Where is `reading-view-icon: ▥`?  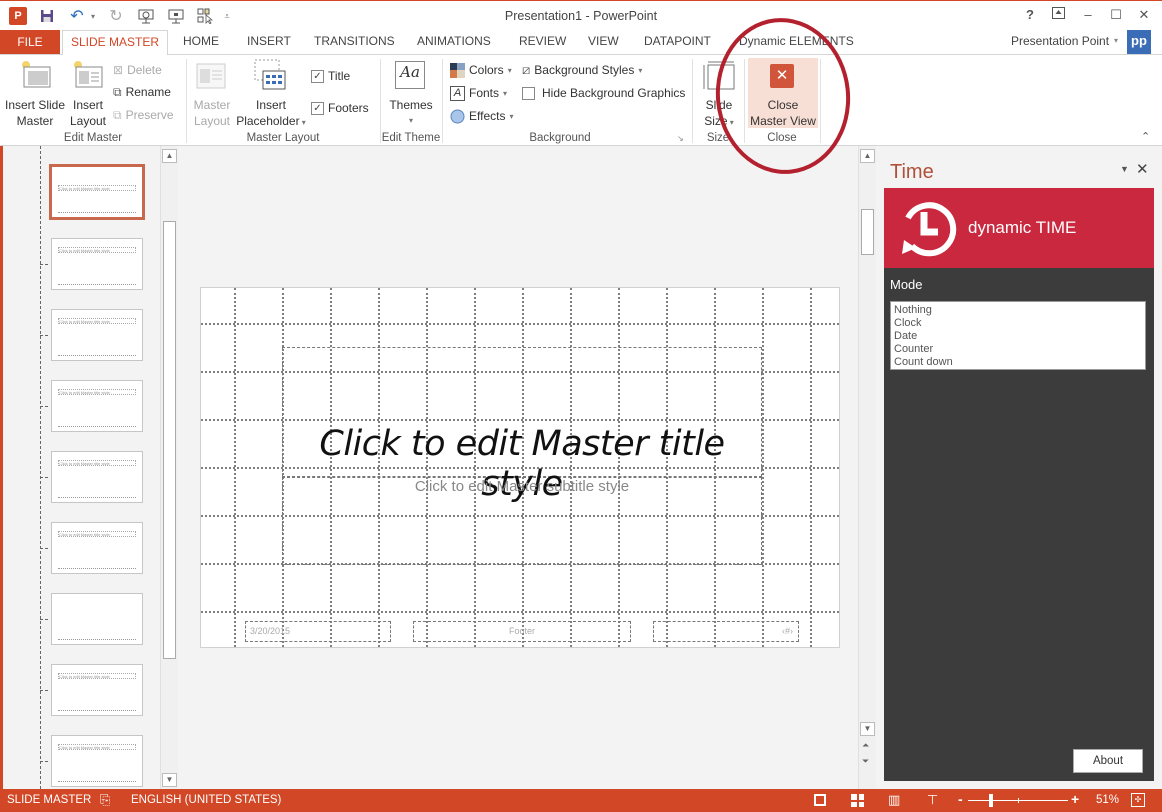
reading-view-icon: ▥ is located at coordinates (894, 800).